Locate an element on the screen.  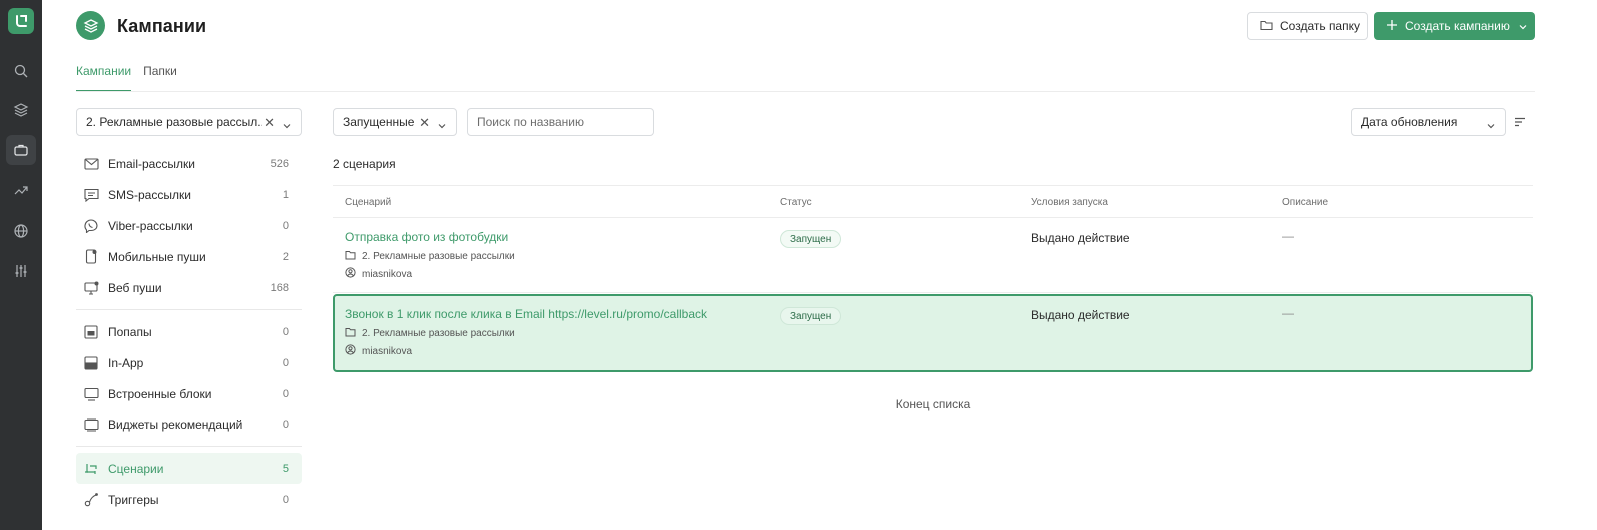
nav-item-embedded: Встроенные блоки 0 is located at coordinates (189, 393).